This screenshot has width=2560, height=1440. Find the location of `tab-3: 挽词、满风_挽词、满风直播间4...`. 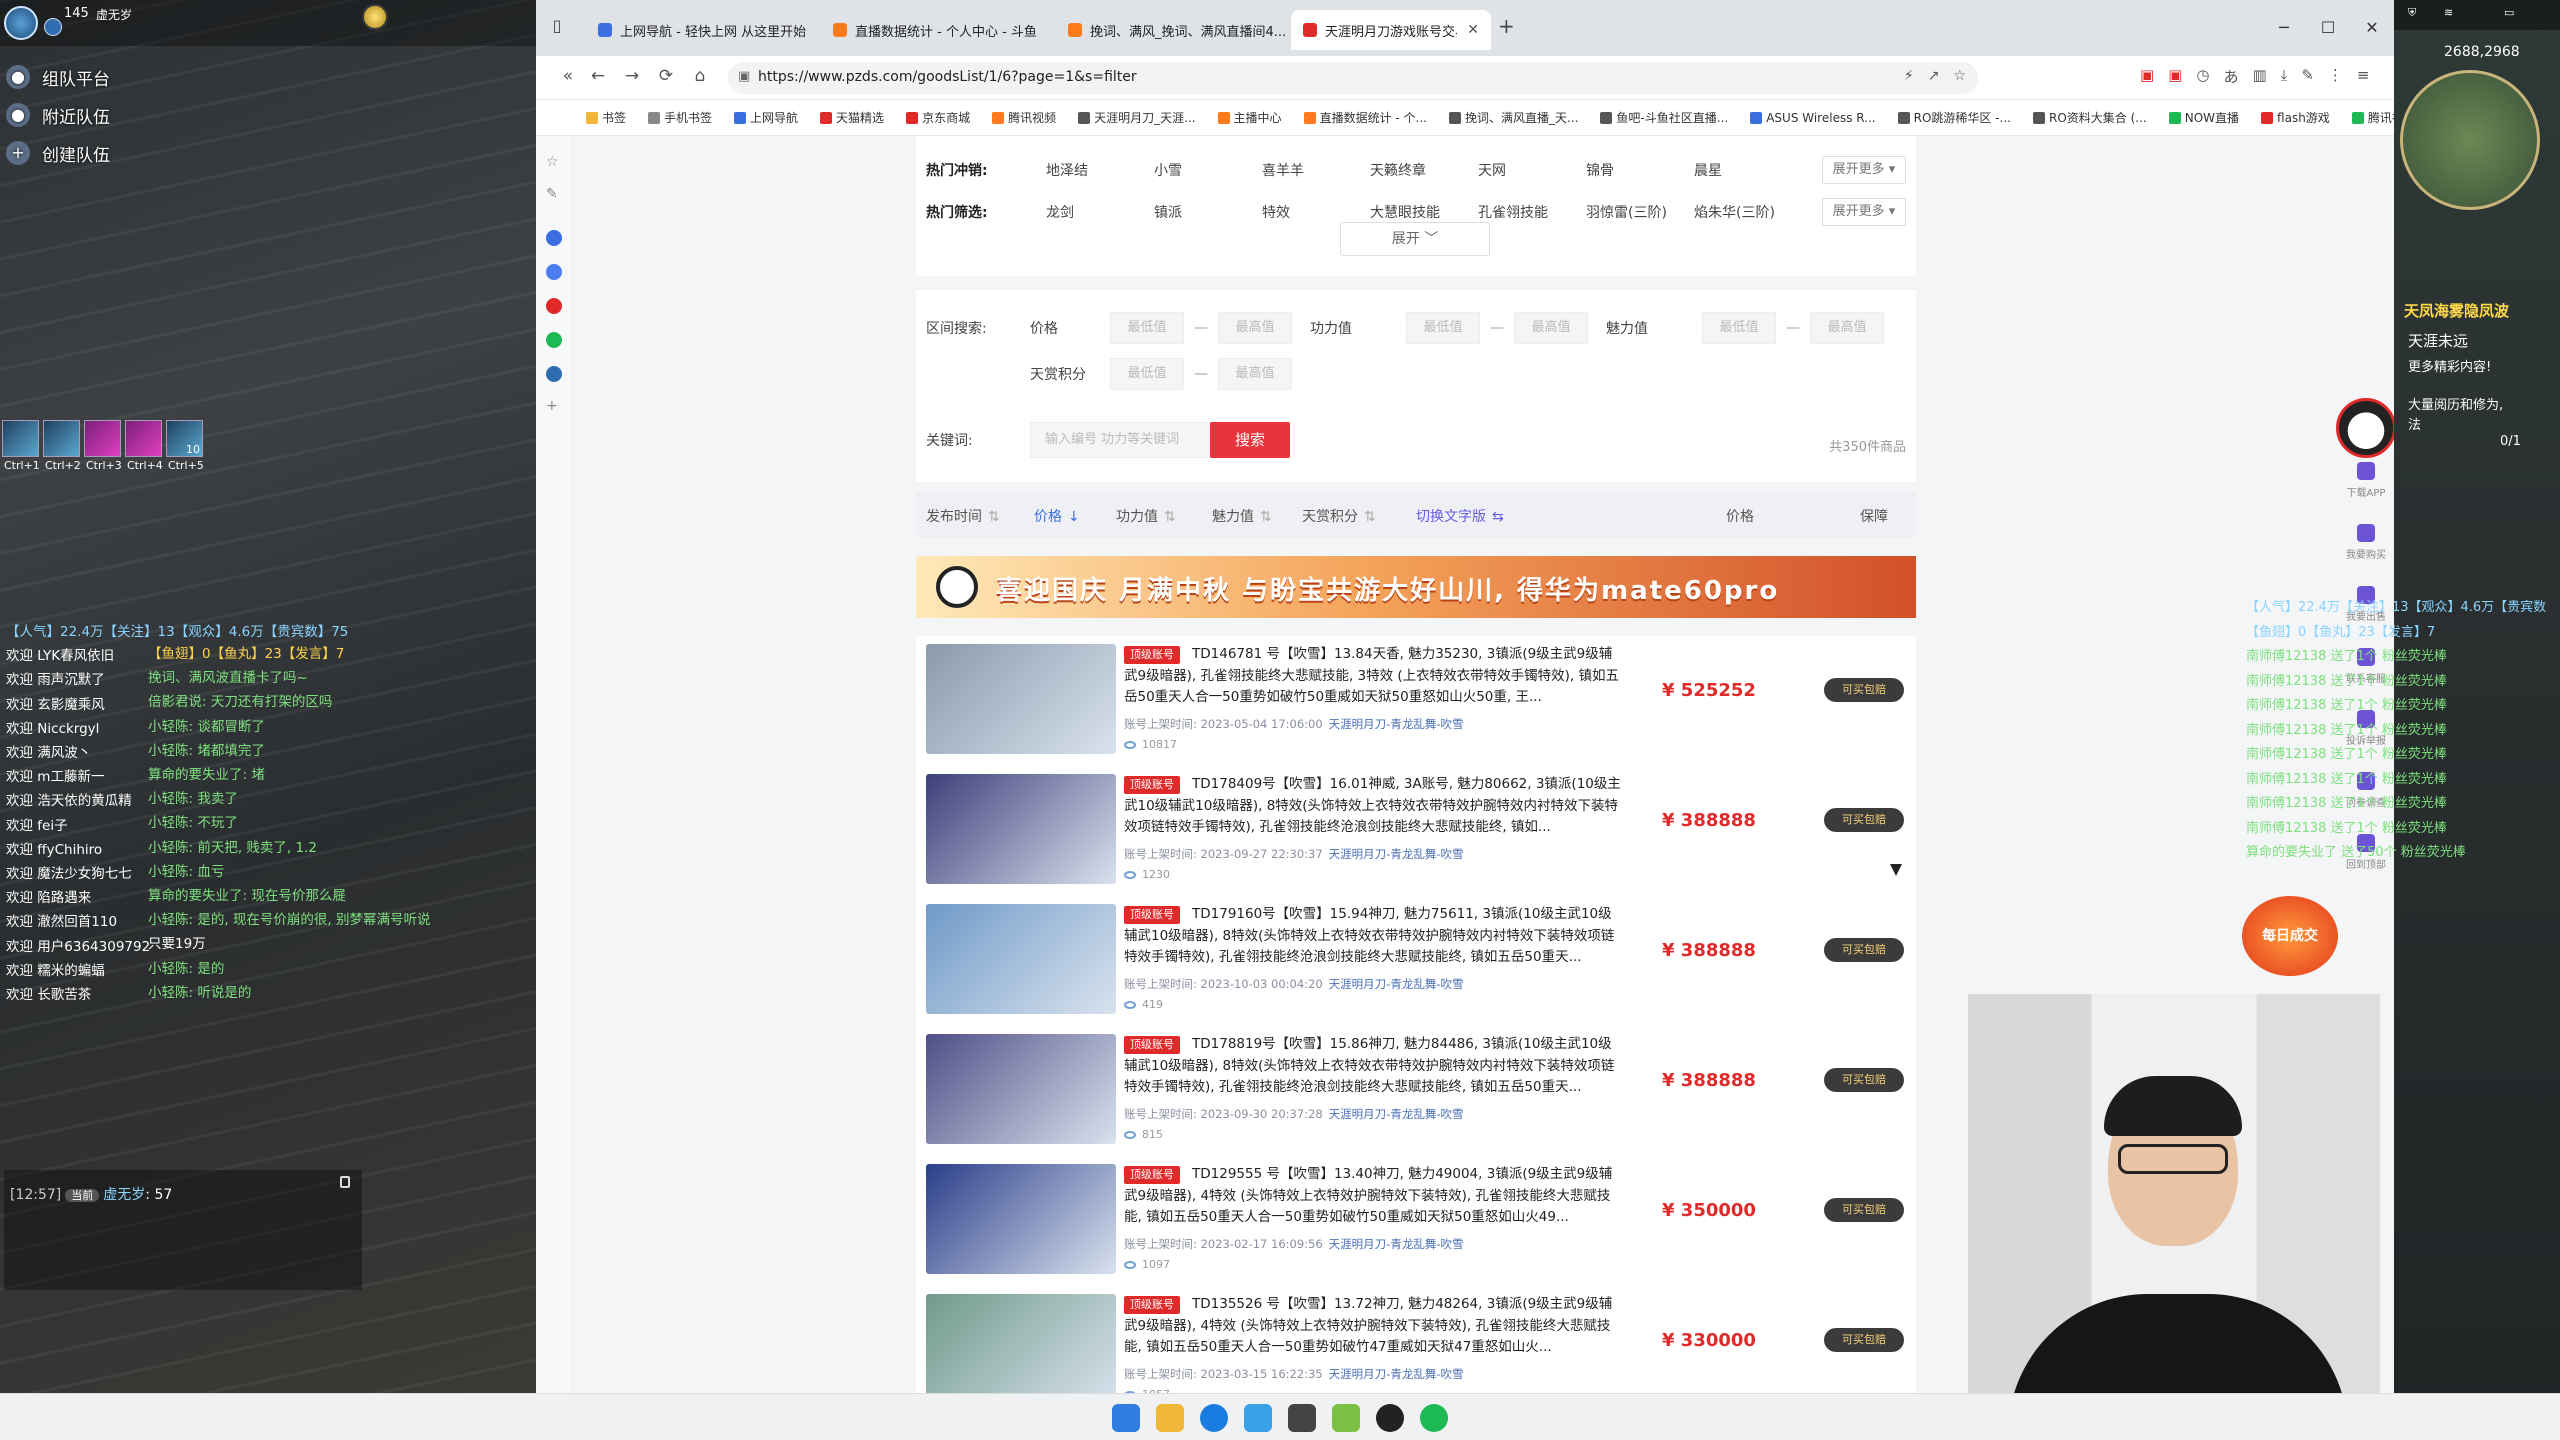

tab-3: 挽词、满风_挽词、满风直播间4... is located at coordinates (1171, 30).